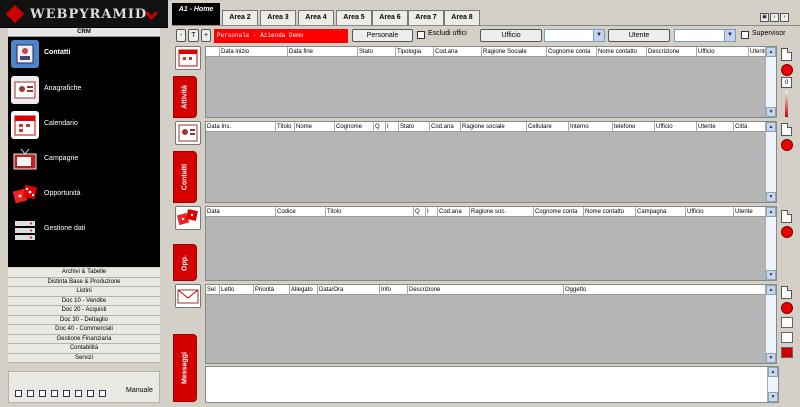 The image size is (800, 407). What do you see at coordinates (377, 52) in the screenshot?
I see `column-header: Stato` at bounding box center [377, 52].